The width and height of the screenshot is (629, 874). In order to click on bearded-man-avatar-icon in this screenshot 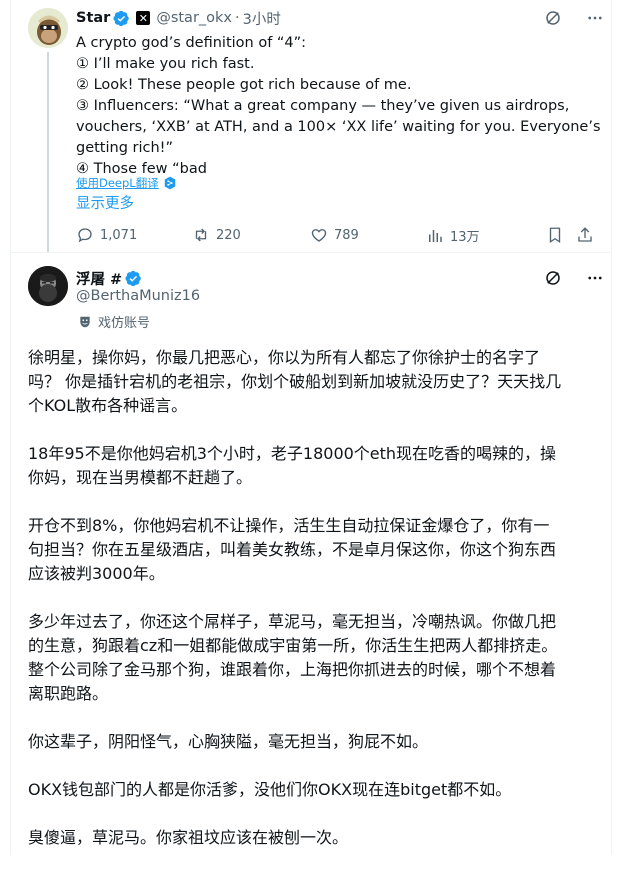, I will do `click(48, 286)`.